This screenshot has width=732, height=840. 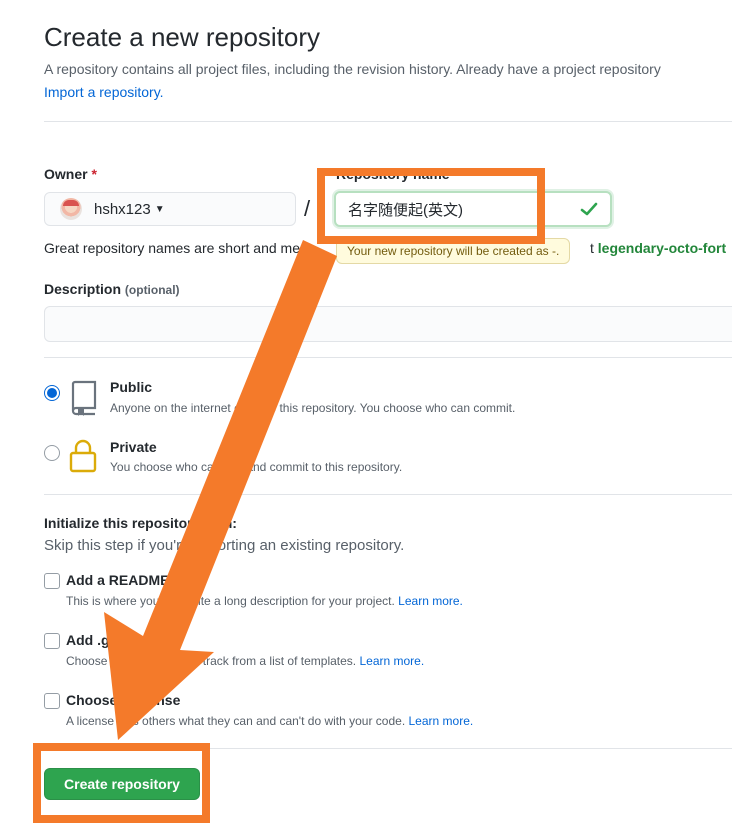 What do you see at coordinates (122, 784) in the screenshot?
I see `create-repository-button: Create repository` at bounding box center [122, 784].